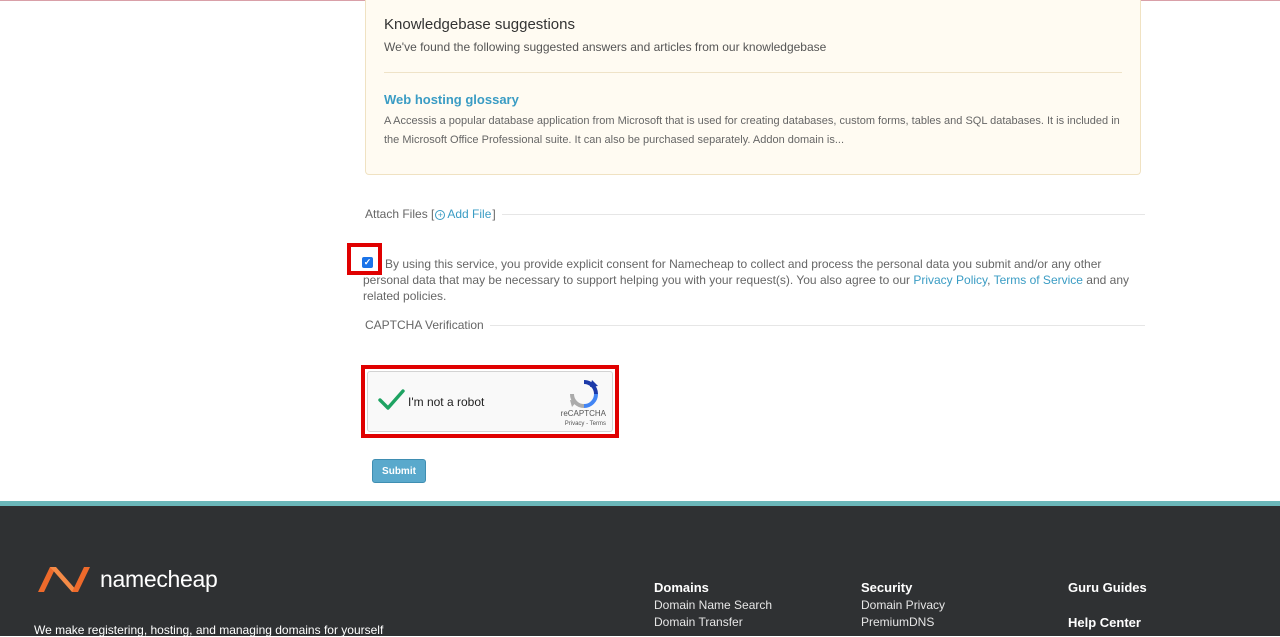 The image size is (1280, 637). What do you see at coordinates (479, 24) in the screenshot?
I see `kb-title: Knowledgebase suggestions` at bounding box center [479, 24].